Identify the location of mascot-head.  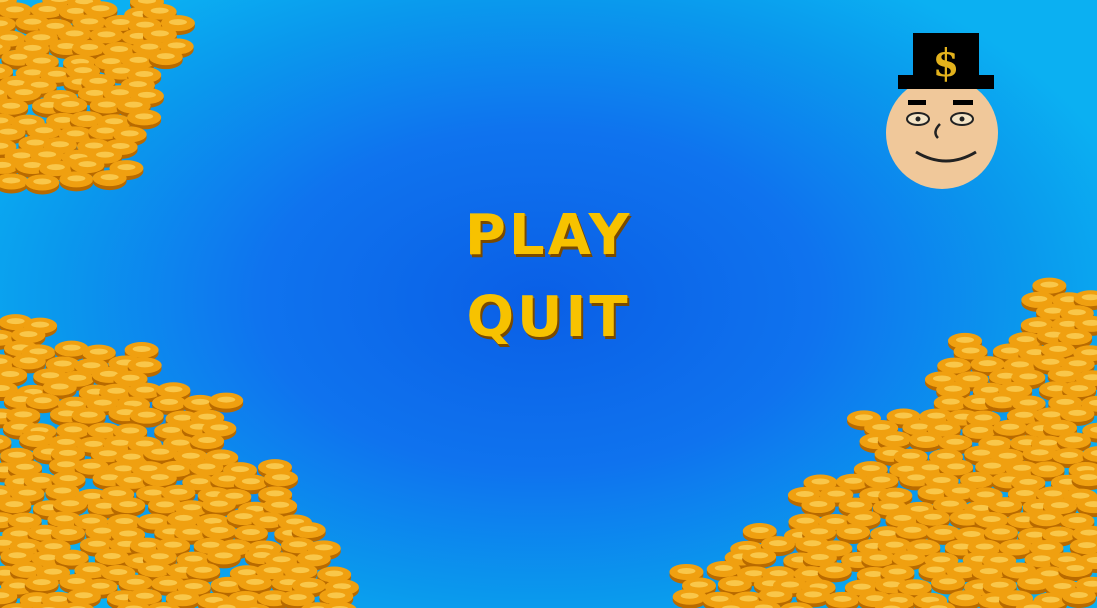
(942, 133).